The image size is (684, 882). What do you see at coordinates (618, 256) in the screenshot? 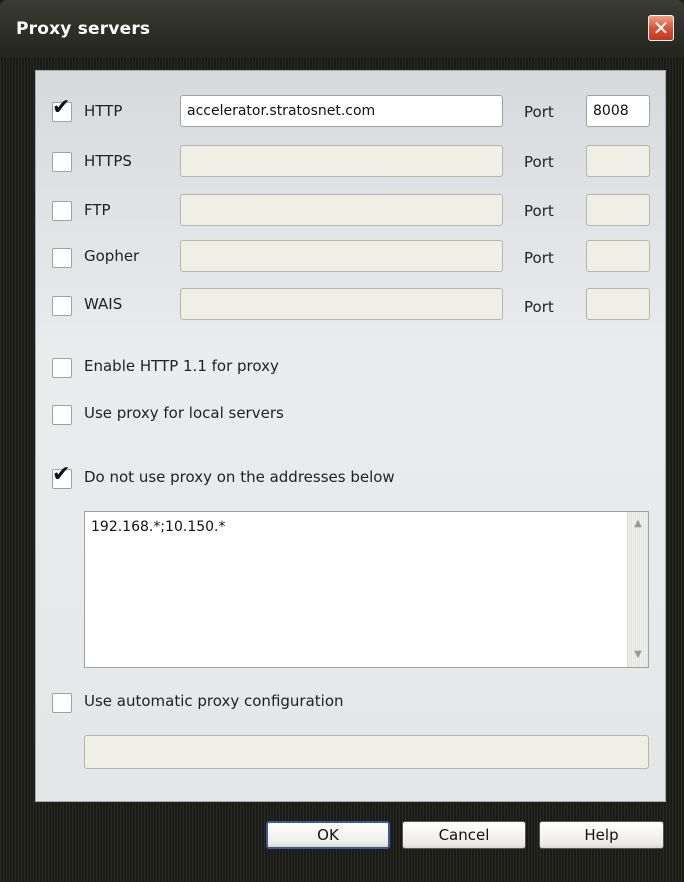
I see `gopher-port-input` at bounding box center [618, 256].